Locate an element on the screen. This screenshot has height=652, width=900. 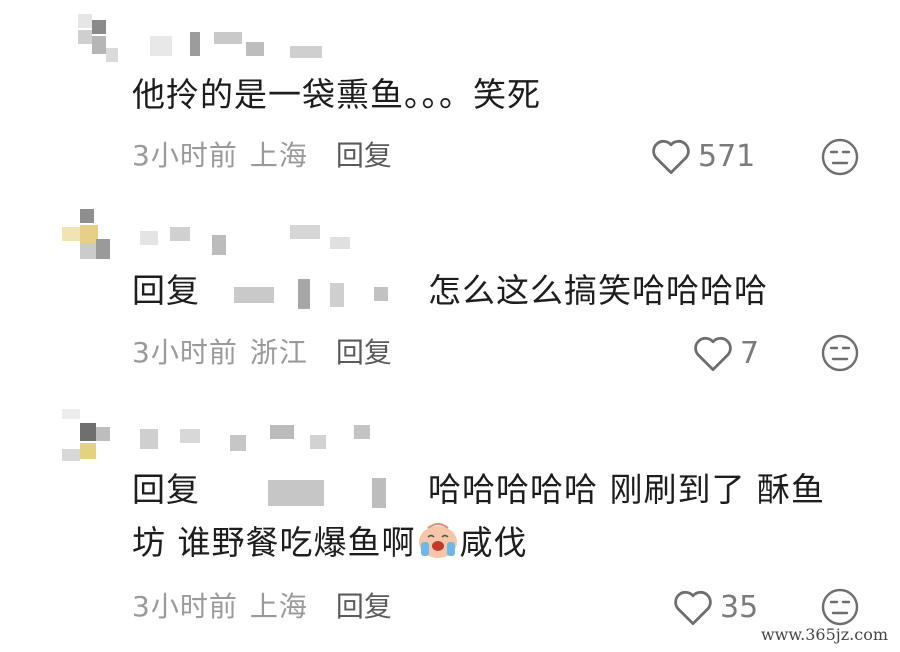
comment-text-line-2: 坊 谁野餐吃爆鱼啊 咸伐 is located at coordinates (330, 543).